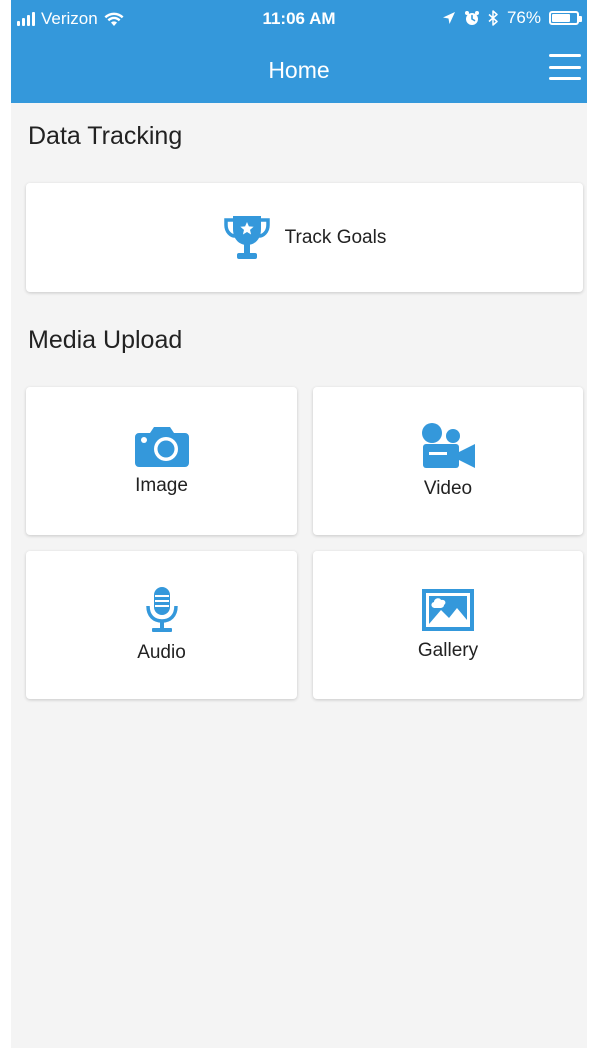  Describe the element at coordinates (493, 18) in the screenshot. I see `bluetooth-icon` at that location.